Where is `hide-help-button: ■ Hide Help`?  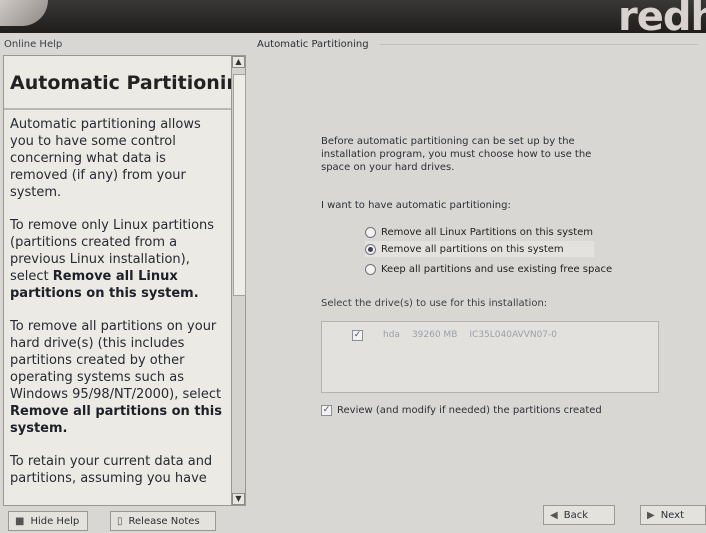
hide-help-button: ■ Hide Help is located at coordinates (48, 521).